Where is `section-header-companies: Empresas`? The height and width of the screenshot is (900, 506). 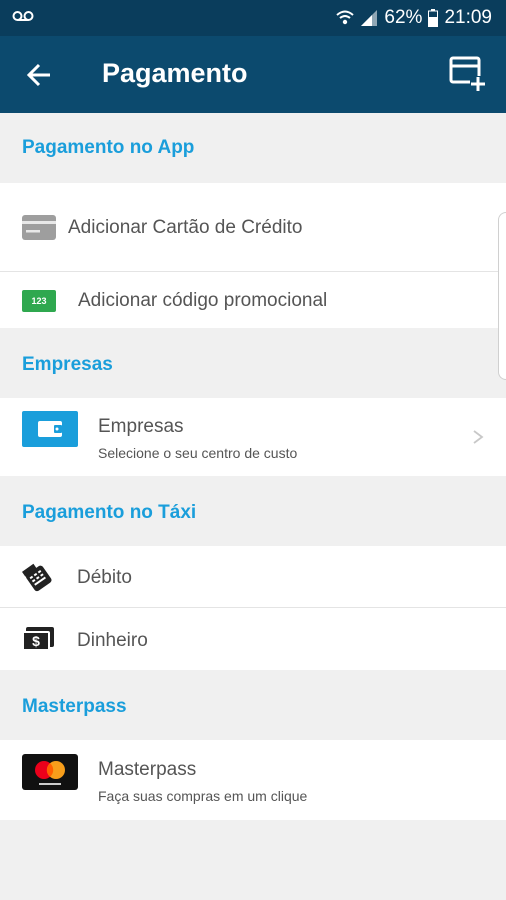 section-header-companies: Empresas is located at coordinates (253, 363).